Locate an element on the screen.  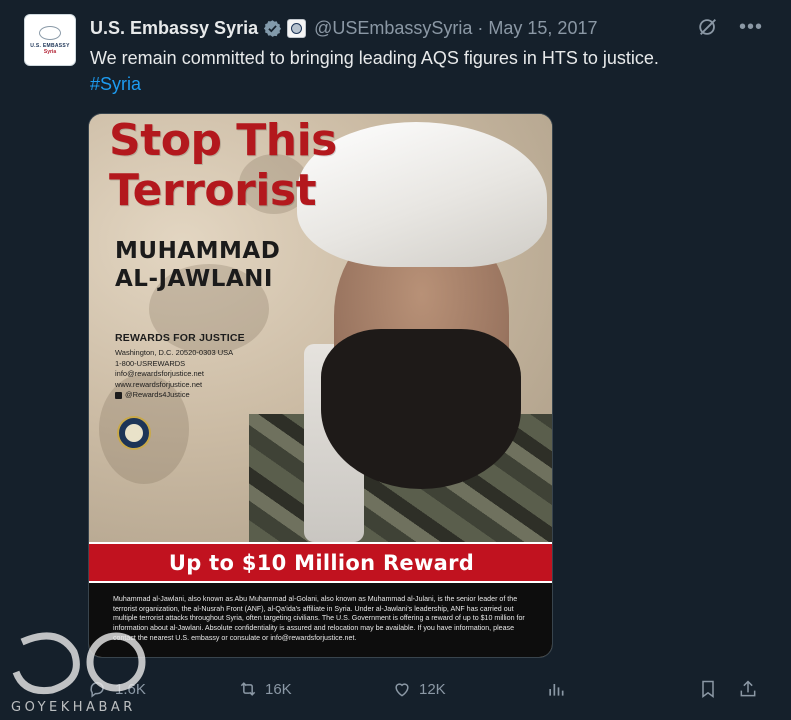
retweet-button: 16K is located at coordinates (265, 689).